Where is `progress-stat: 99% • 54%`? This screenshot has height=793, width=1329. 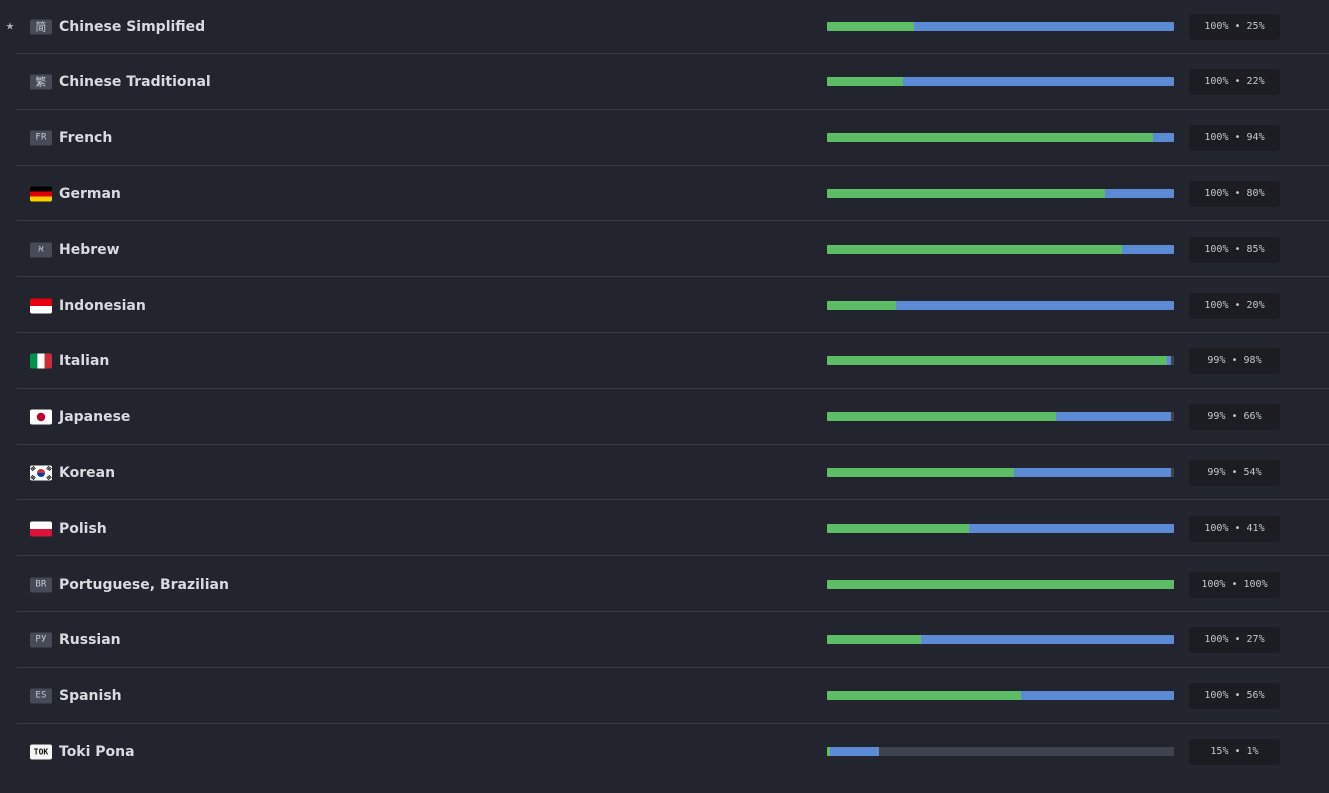 progress-stat: 99% • 54% is located at coordinates (1234, 472).